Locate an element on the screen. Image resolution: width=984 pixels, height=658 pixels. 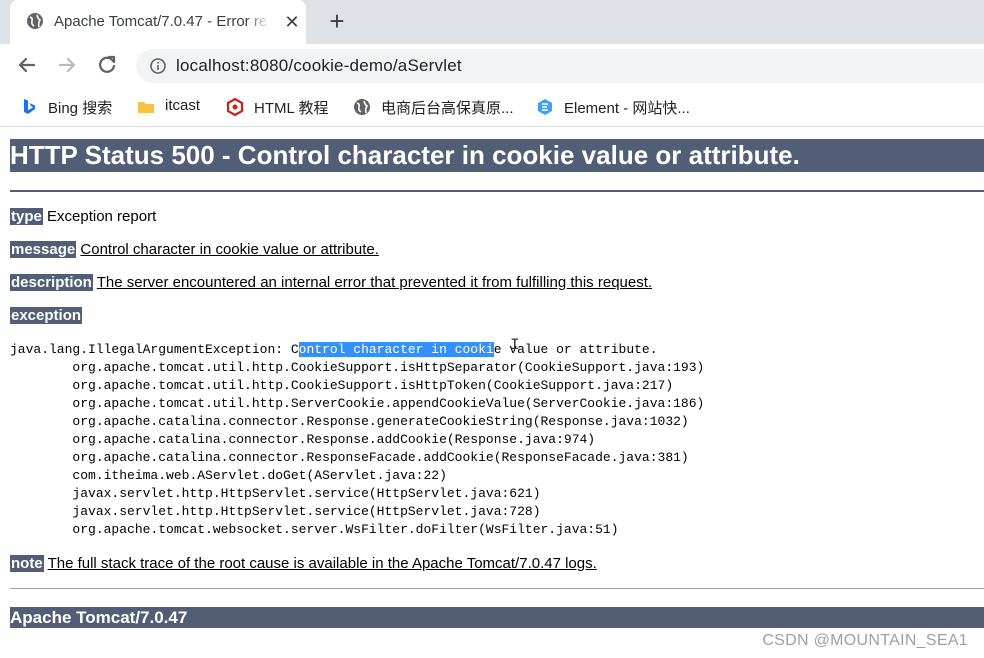
reload-icon is located at coordinates (107, 65).